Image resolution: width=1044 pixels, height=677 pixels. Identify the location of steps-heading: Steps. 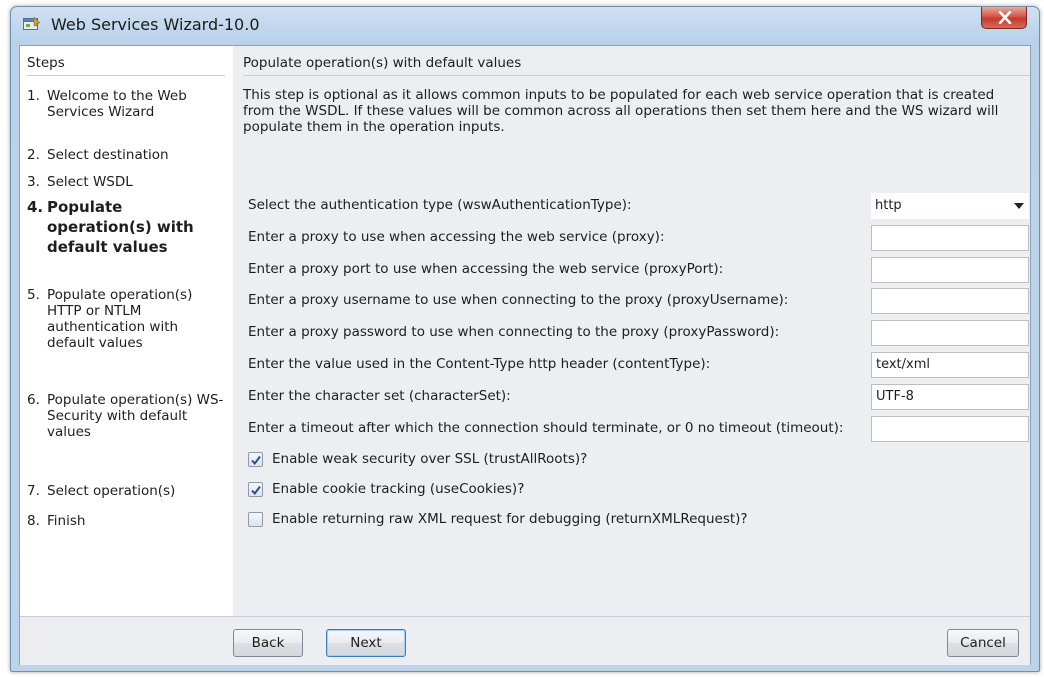
(126, 65).